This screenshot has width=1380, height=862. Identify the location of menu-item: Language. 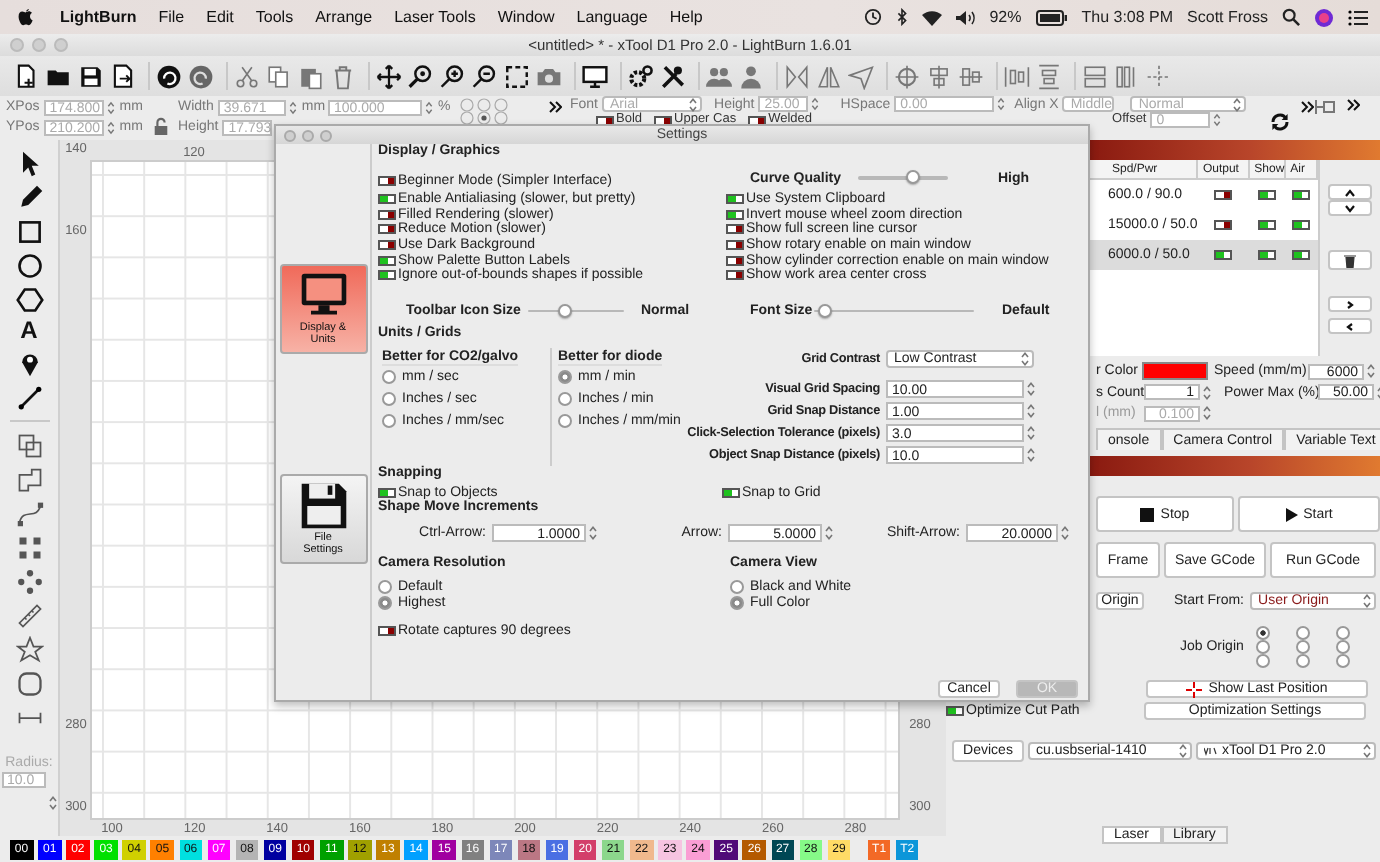
(612, 17).